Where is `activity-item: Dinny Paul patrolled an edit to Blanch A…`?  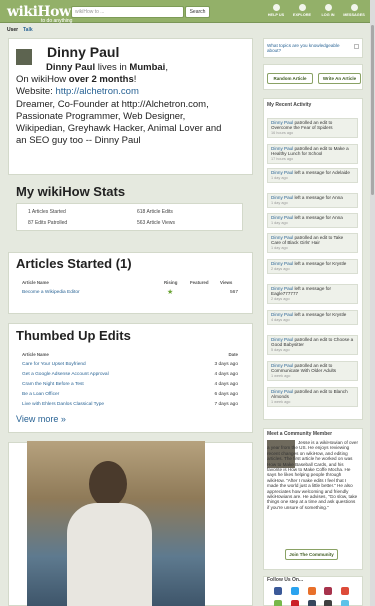
activity-item: Dinny Paul patrolled an edit to Blanch A… is located at coordinates (312, 397).